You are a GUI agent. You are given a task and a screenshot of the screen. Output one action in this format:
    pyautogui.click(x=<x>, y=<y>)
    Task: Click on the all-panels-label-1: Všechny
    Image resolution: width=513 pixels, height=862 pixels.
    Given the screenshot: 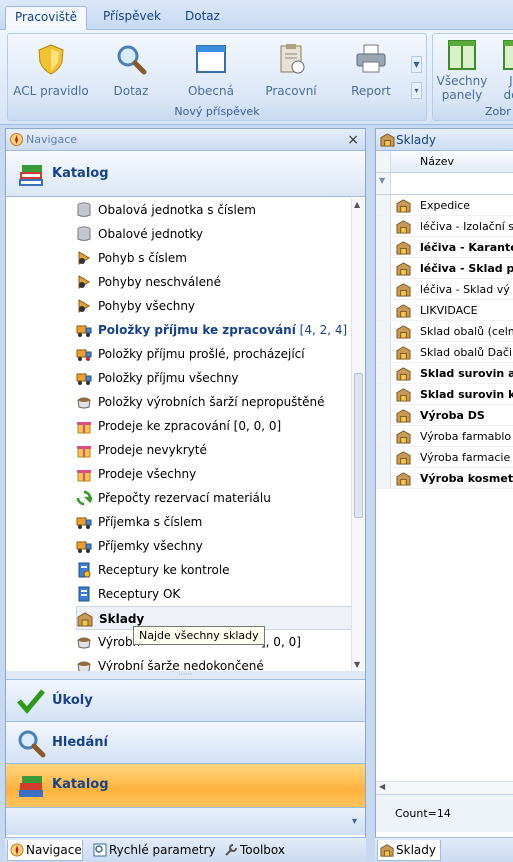 What is the action you would take?
    pyautogui.click(x=462, y=81)
    